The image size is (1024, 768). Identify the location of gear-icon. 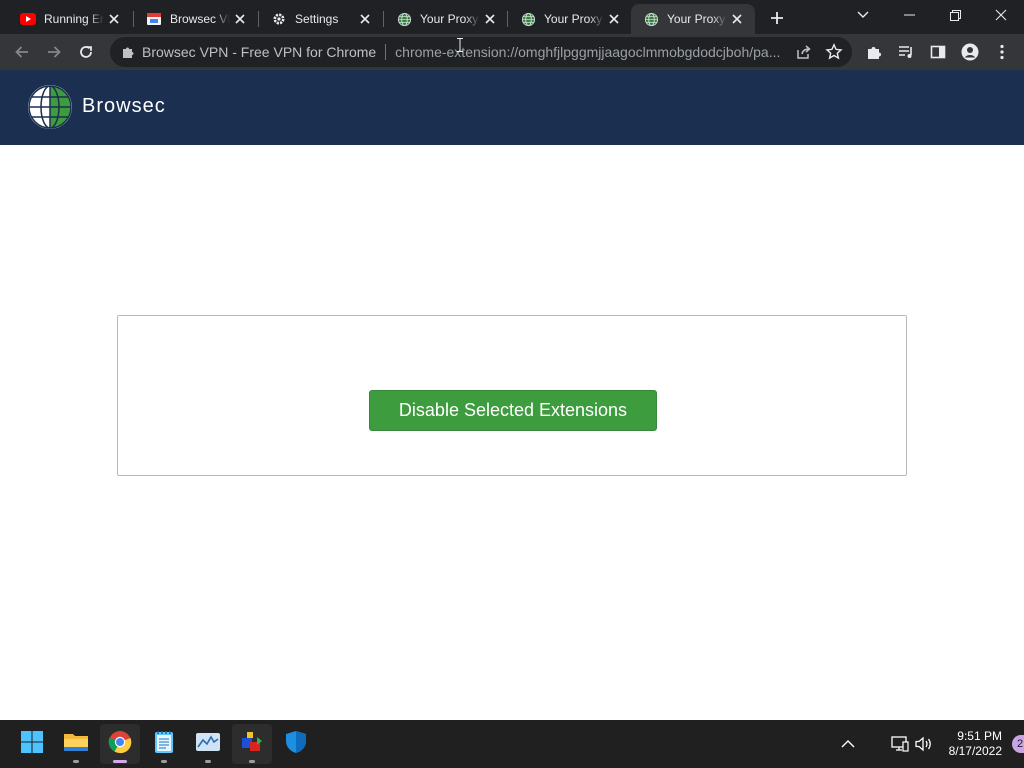
(279, 19).